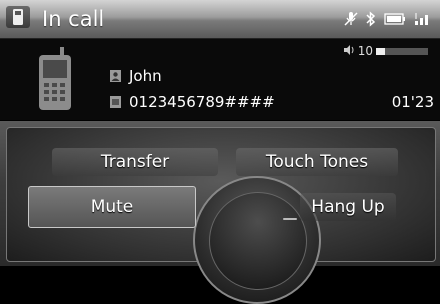 This screenshot has height=304, width=440. I want to click on volume-bar, so click(402, 51).